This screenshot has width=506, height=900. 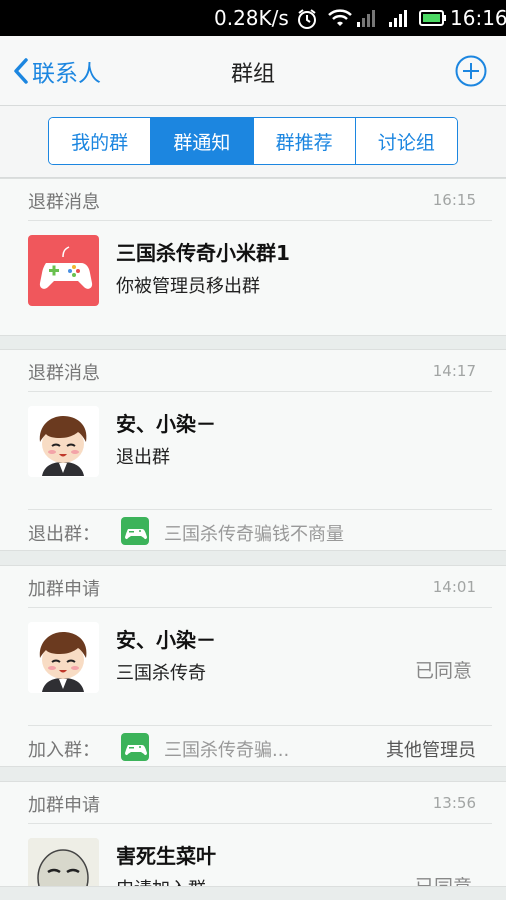 What do you see at coordinates (405, 141) in the screenshot?
I see `tab-discussion-groups: 讨论组` at bounding box center [405, 141].